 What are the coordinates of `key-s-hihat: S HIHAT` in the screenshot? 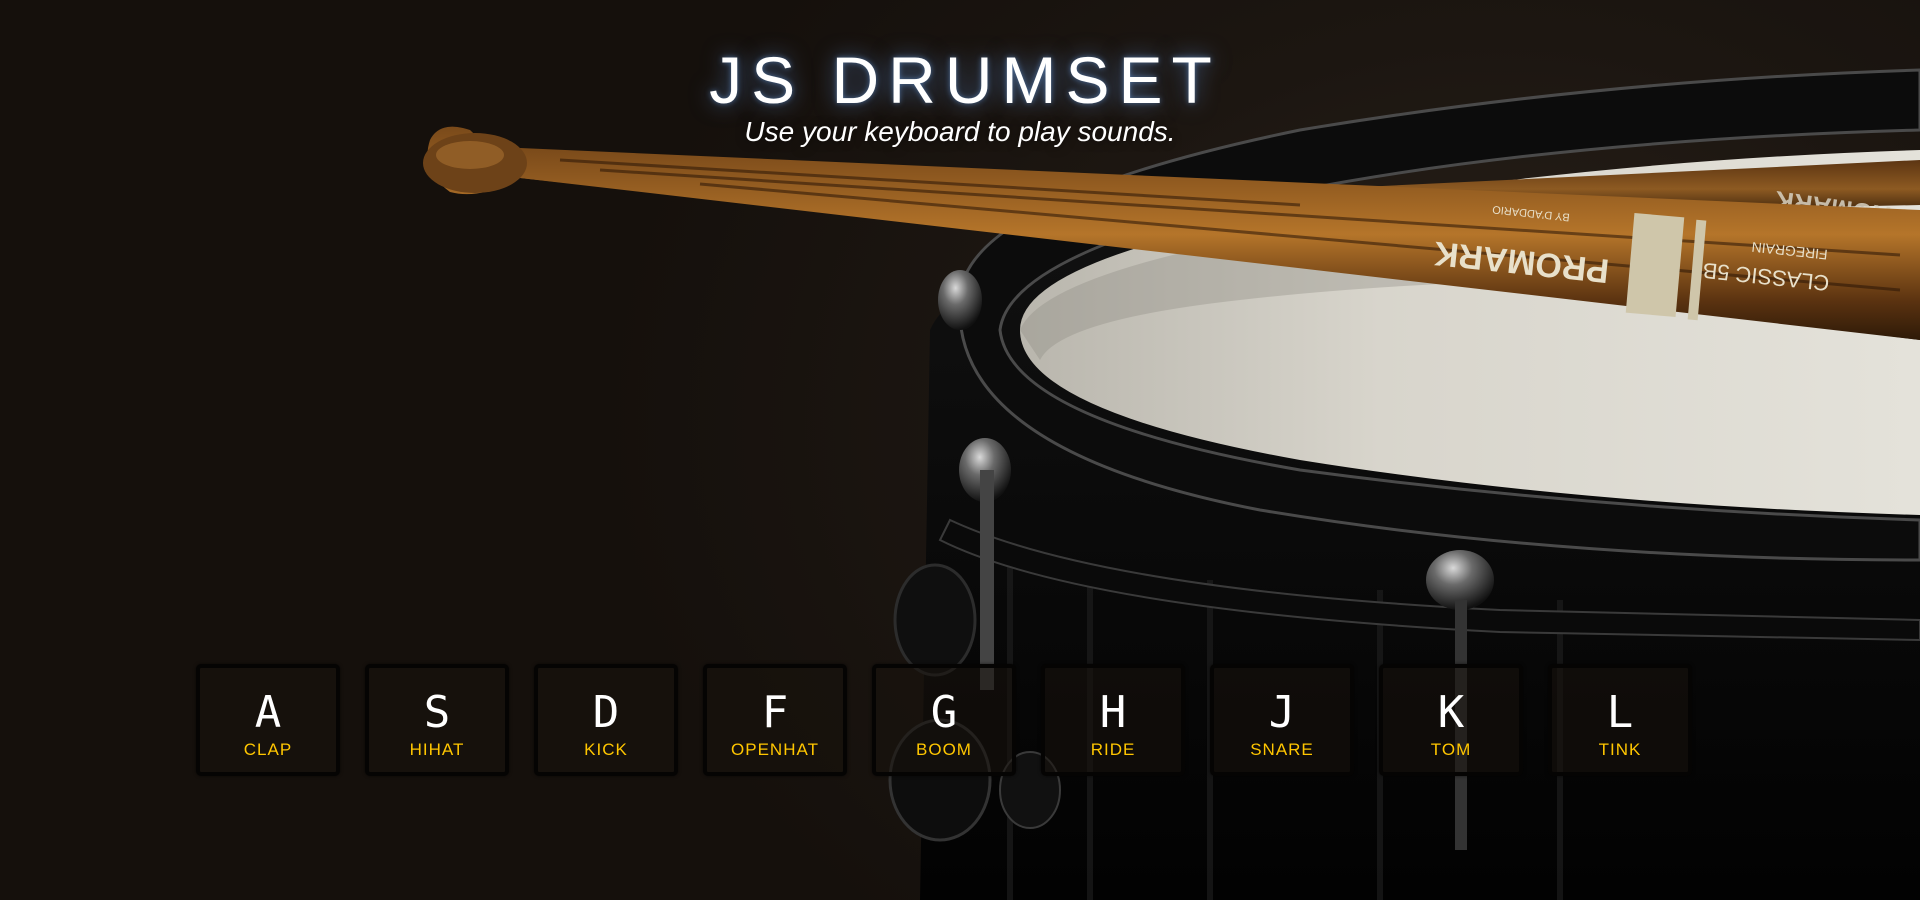 It's located at (437, 720).